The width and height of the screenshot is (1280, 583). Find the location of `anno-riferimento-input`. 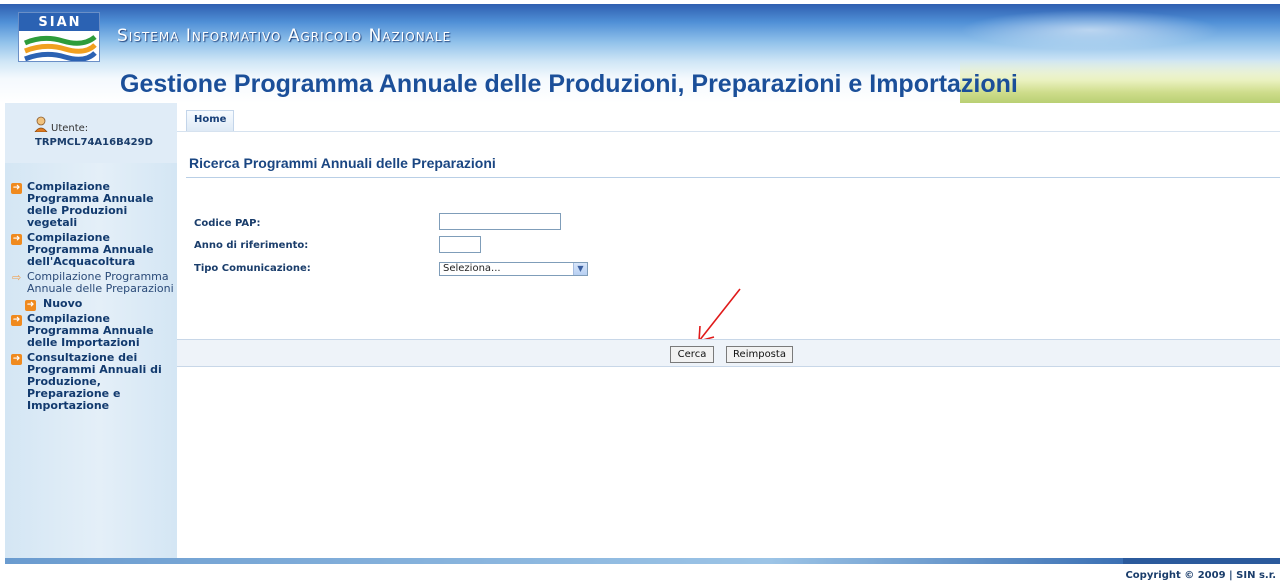

anno-riferimento-input is located at coordinates (460, 244).